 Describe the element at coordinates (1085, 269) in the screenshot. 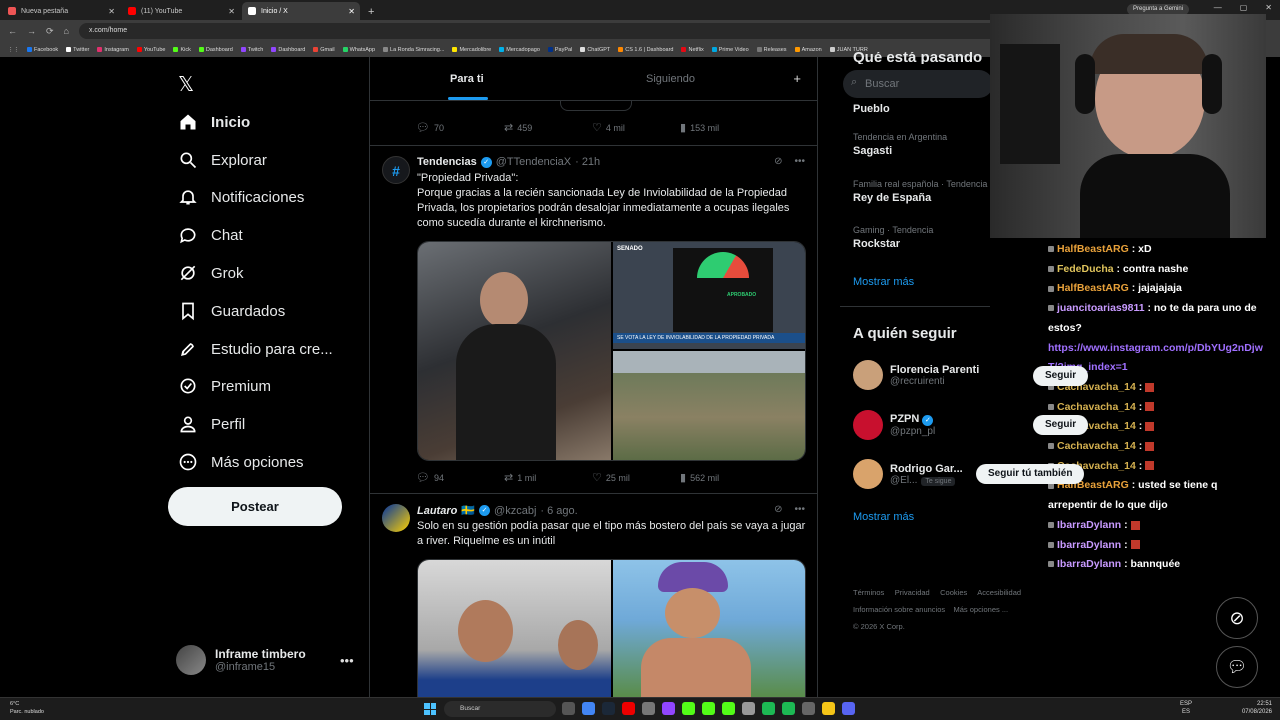

I see `chat-username: FedeDucha` at that location.